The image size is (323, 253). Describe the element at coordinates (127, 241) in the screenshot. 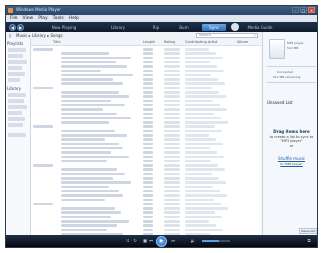

I see `shuffle-icon: ⤨` at that location.